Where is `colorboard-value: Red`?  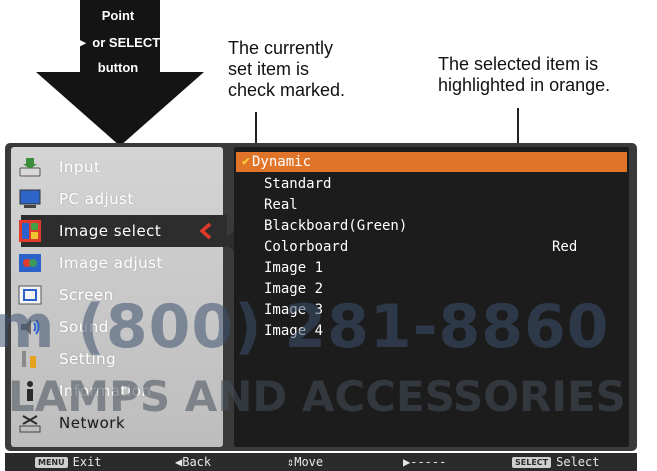
colorboard-value: Red is located at coordinates (565, 247).